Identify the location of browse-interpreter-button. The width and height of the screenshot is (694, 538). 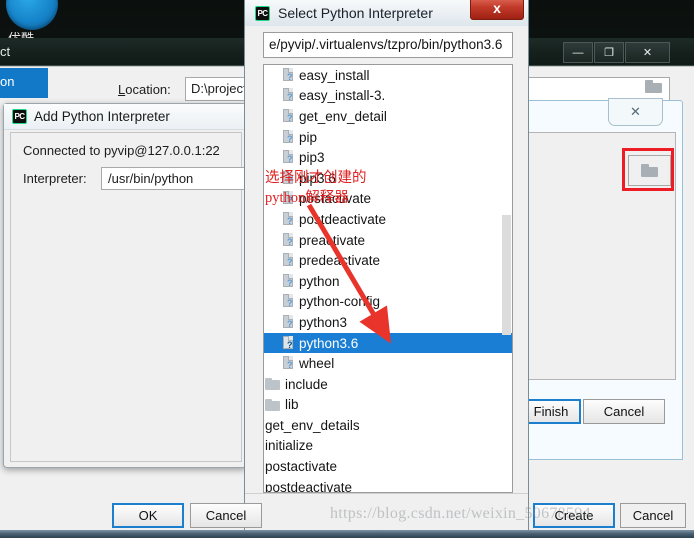
(649, 170).